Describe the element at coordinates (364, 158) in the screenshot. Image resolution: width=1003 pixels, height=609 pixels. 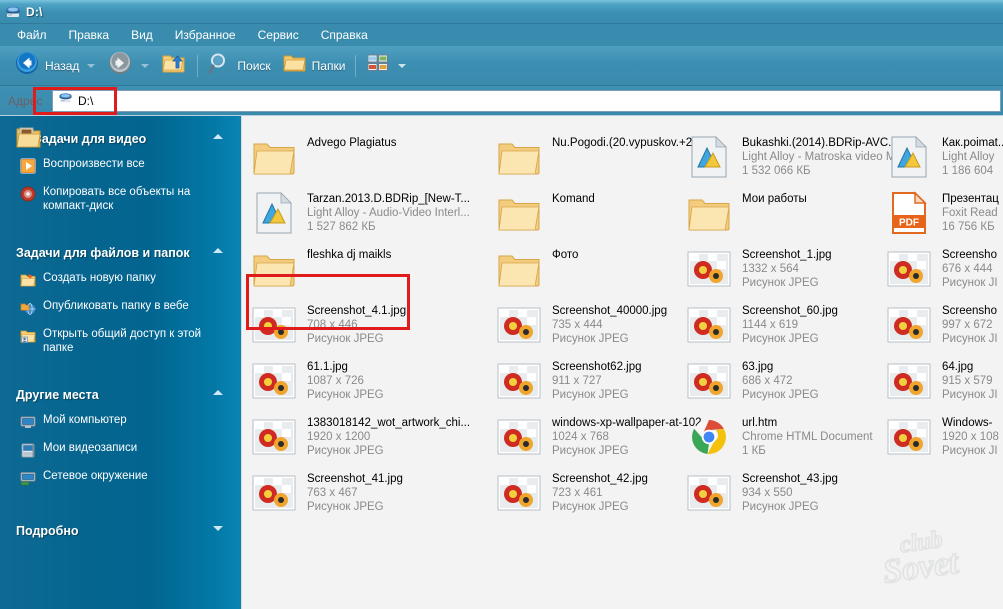
I see `list-item: Advego Plagiatus` at that location.